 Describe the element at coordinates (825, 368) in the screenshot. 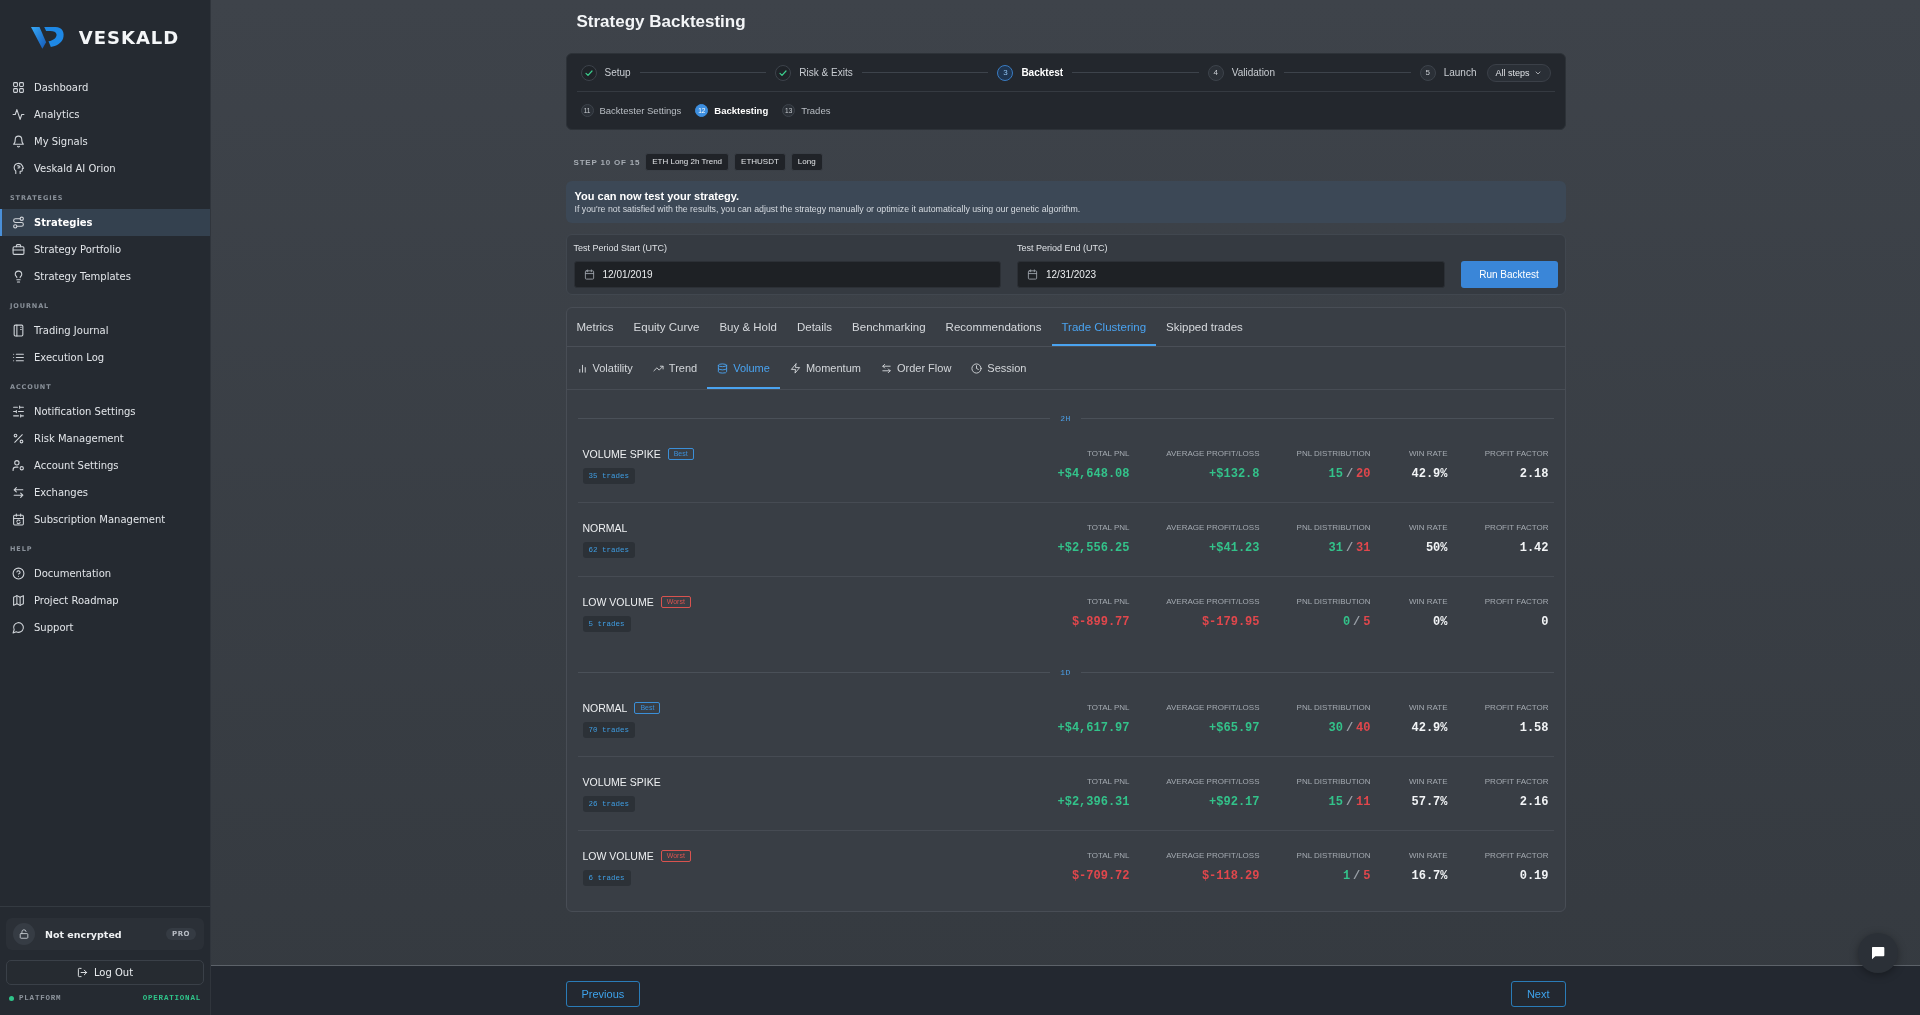

I see `subtab: Momentum` at that location.